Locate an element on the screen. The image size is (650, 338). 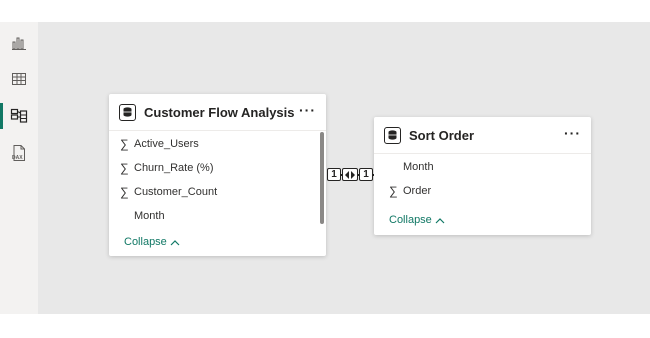
report-view-button is located at coordinates (19, 43).